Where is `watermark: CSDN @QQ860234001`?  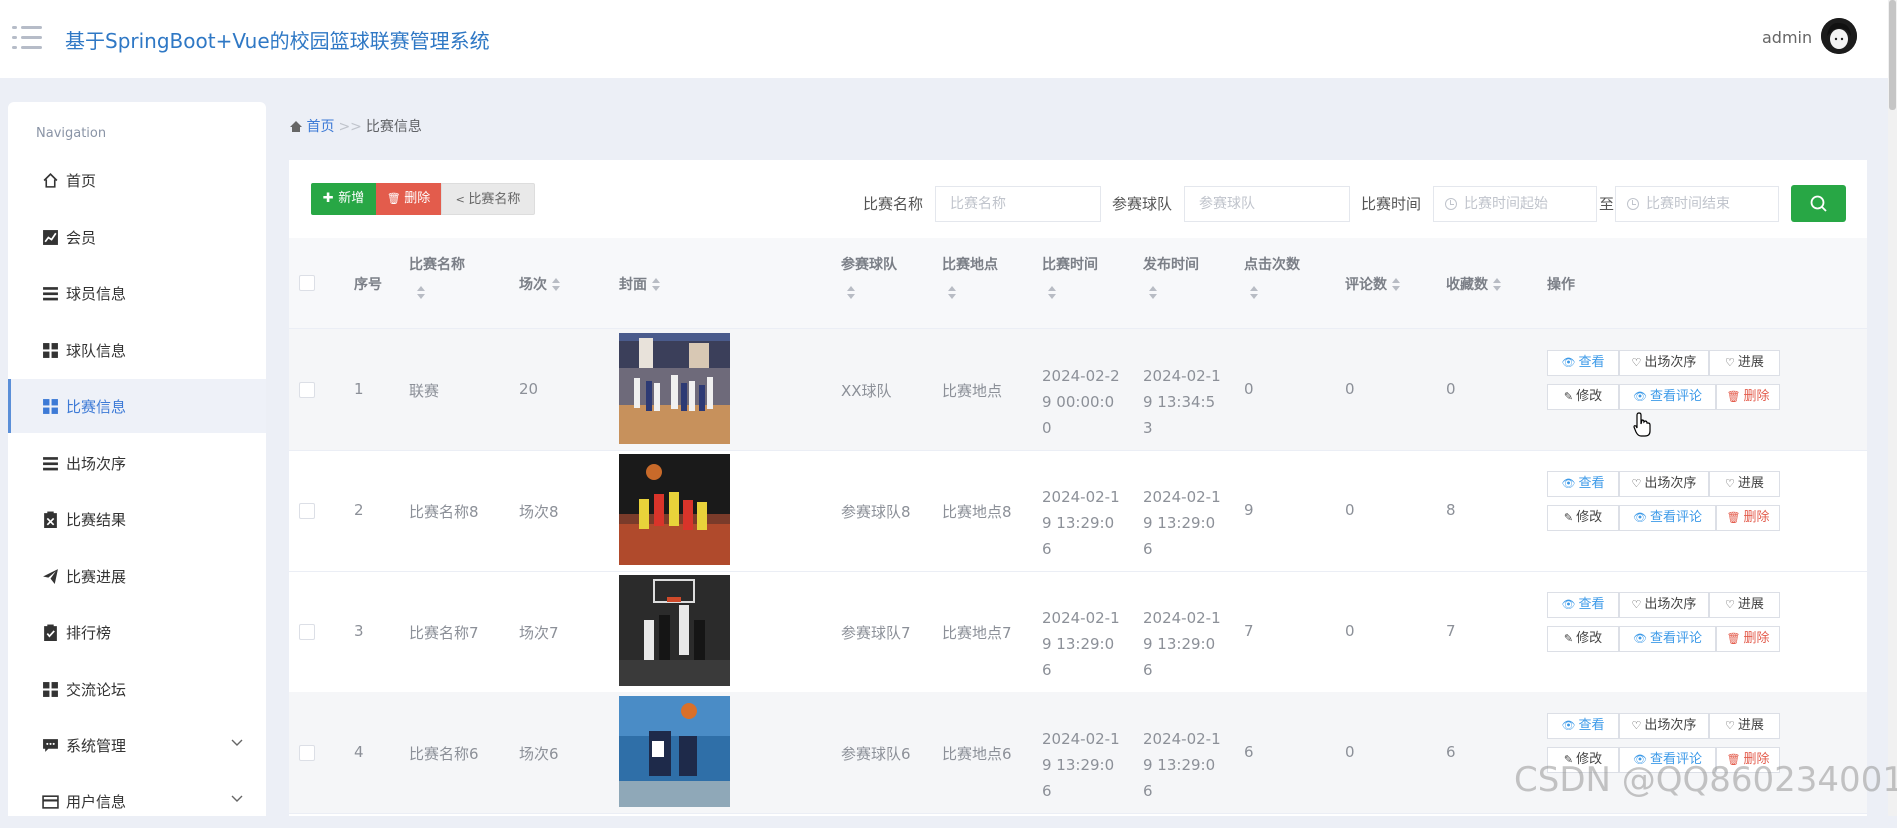 watermark: CSDN @QQ860234001 is located at coordinates (1705, 780).